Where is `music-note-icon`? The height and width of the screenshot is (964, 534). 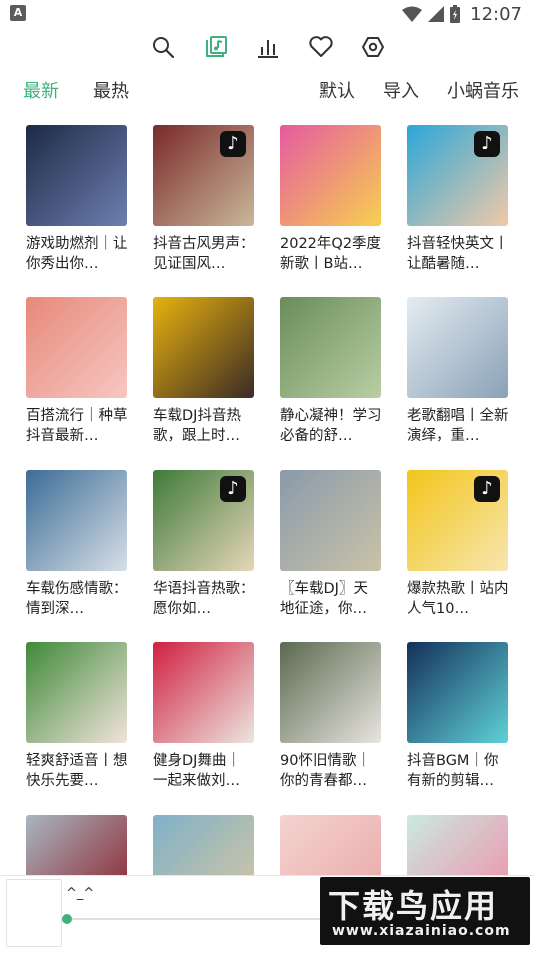 music-note-icon is located at coordinates (216, 46).